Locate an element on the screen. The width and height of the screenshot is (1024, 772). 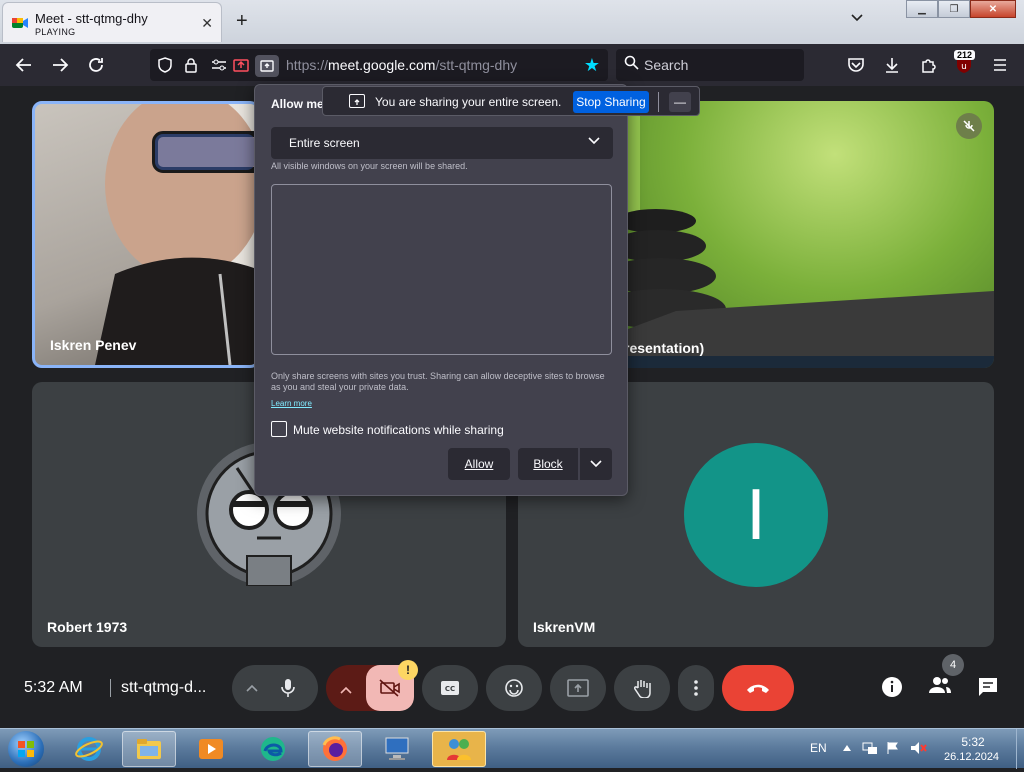
windows-logo-icon is located at coordinates (26, 749).